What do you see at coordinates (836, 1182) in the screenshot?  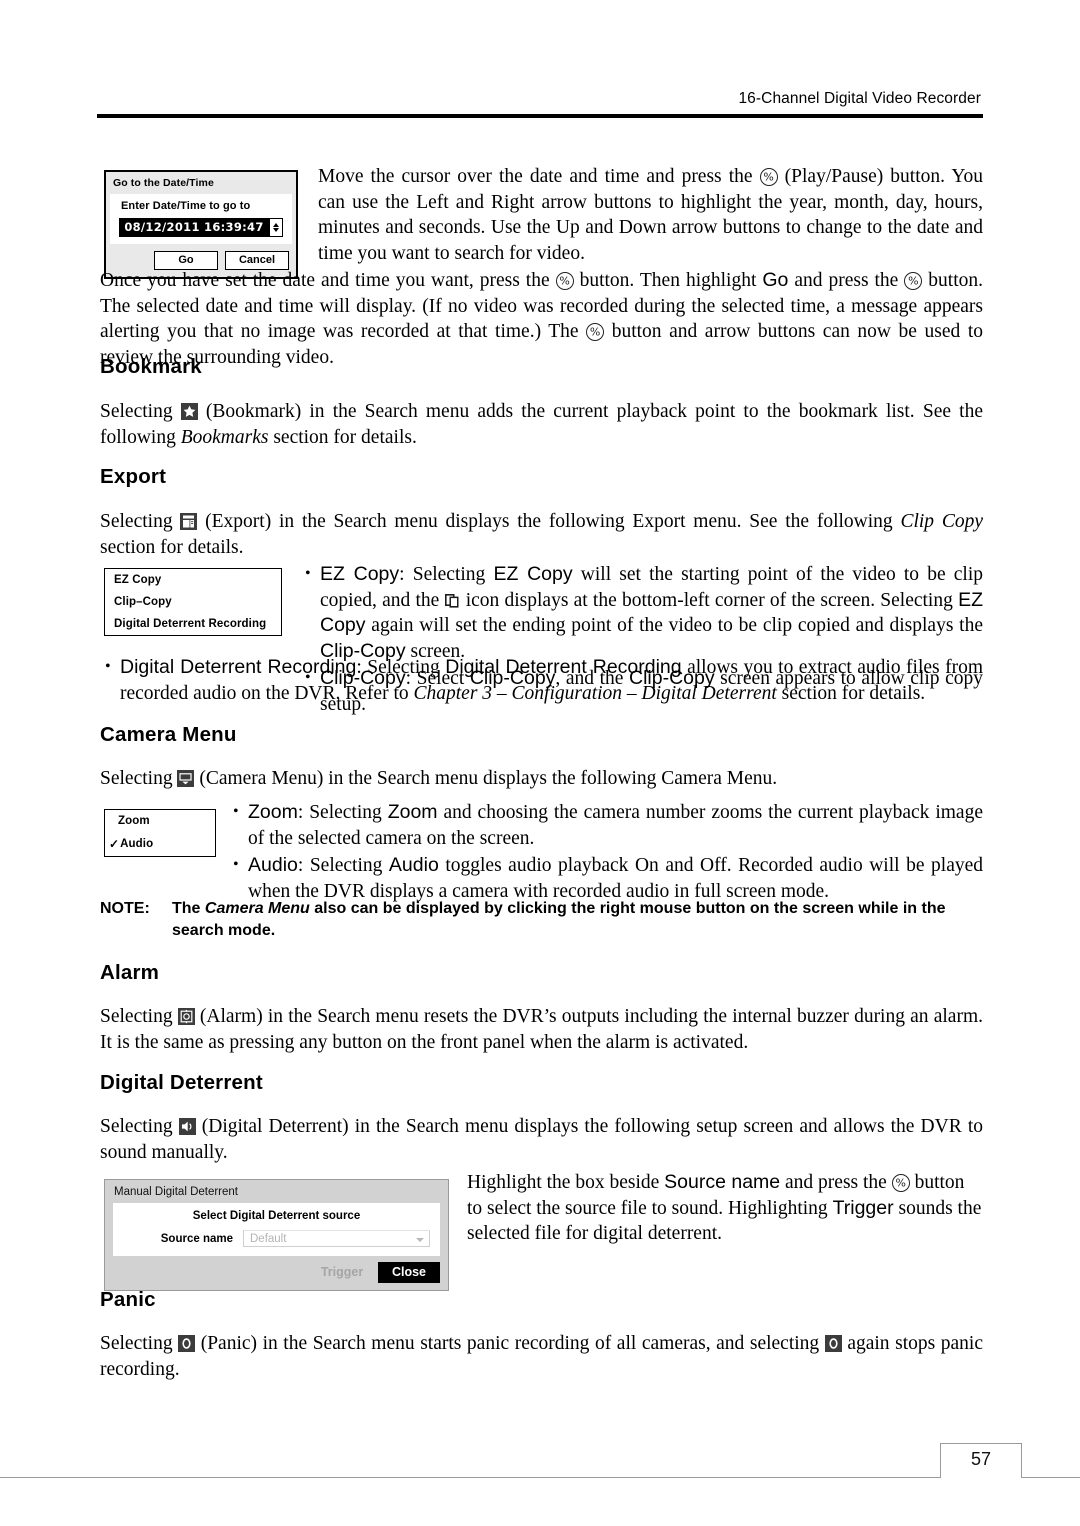 I see `dd-side-text-b: and press the` at bounding box center [836, 1182].